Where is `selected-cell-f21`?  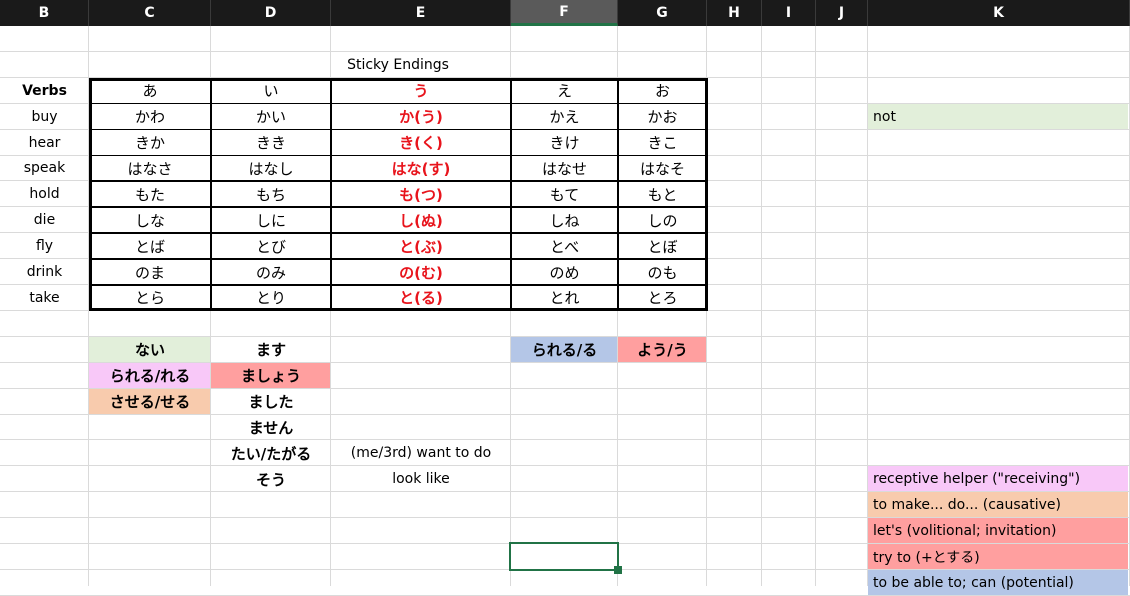
selected-cell-f21 is located at coordinates (564, 556).